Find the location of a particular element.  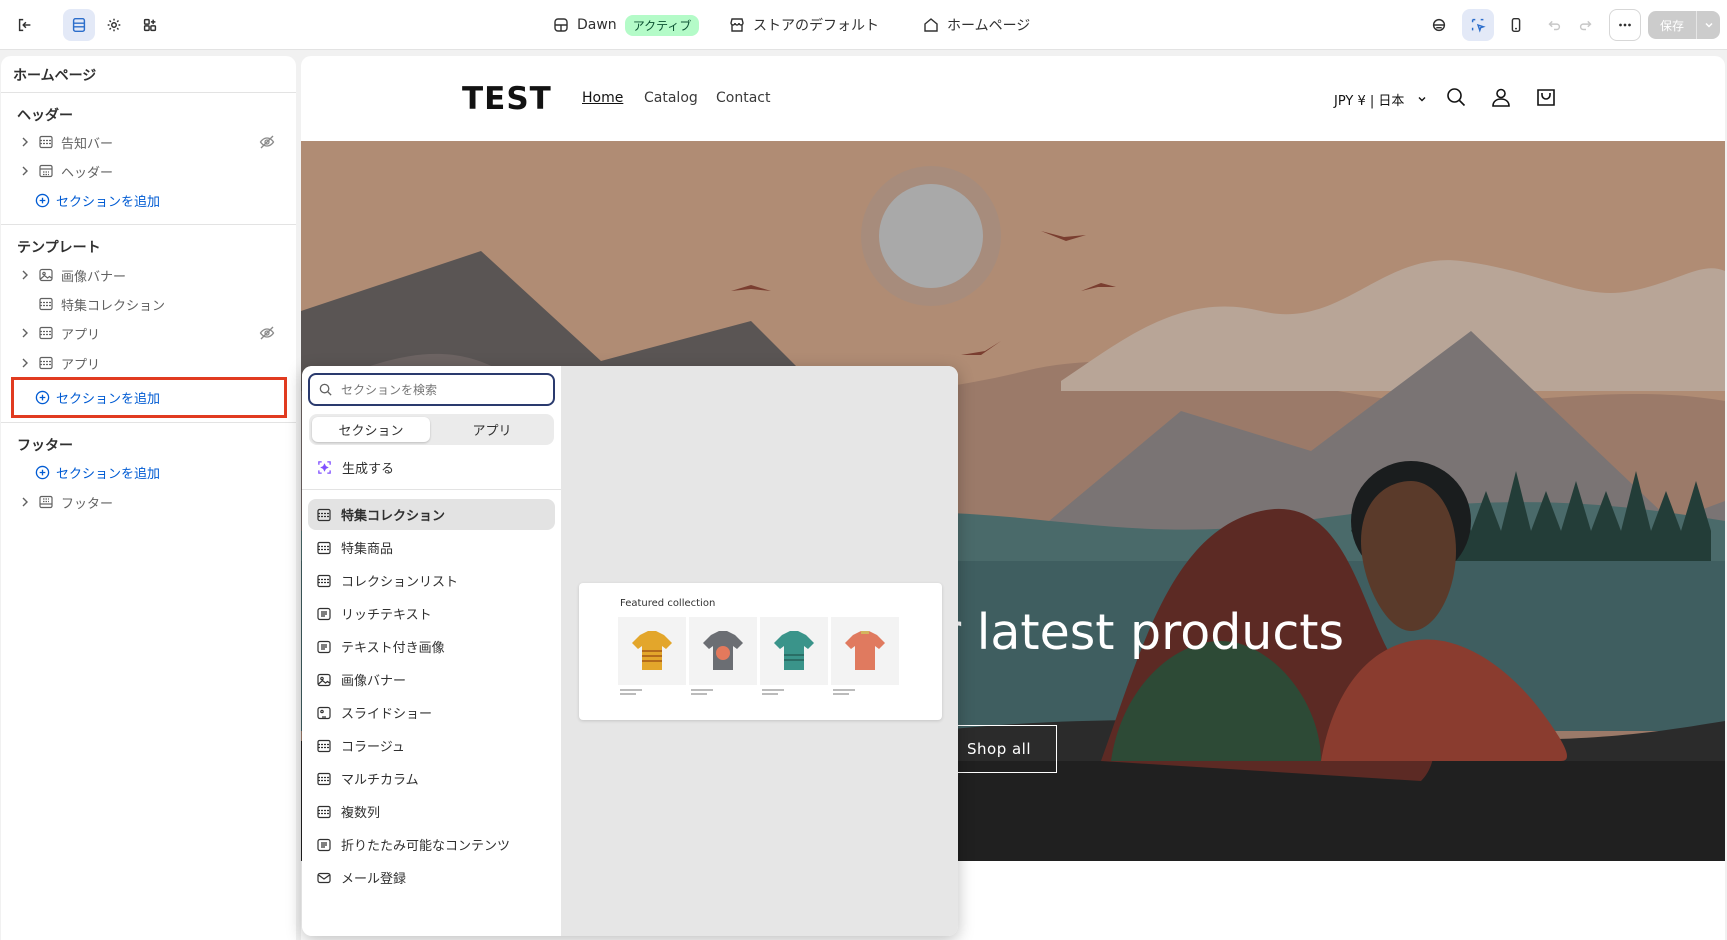

theme-selector: Dawn アクティブ is located at coordinates (626, 25).